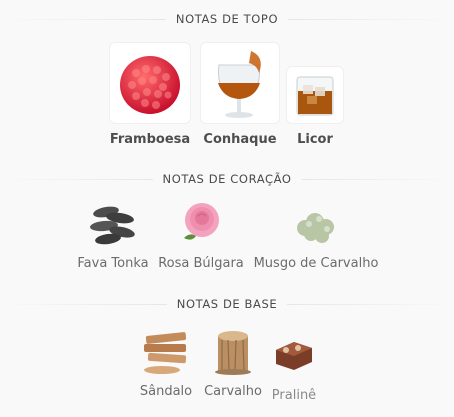 Image resolution: width=454 pixels, height=417 pixels. I want to click on note-label: Licor, so click(315, 139).